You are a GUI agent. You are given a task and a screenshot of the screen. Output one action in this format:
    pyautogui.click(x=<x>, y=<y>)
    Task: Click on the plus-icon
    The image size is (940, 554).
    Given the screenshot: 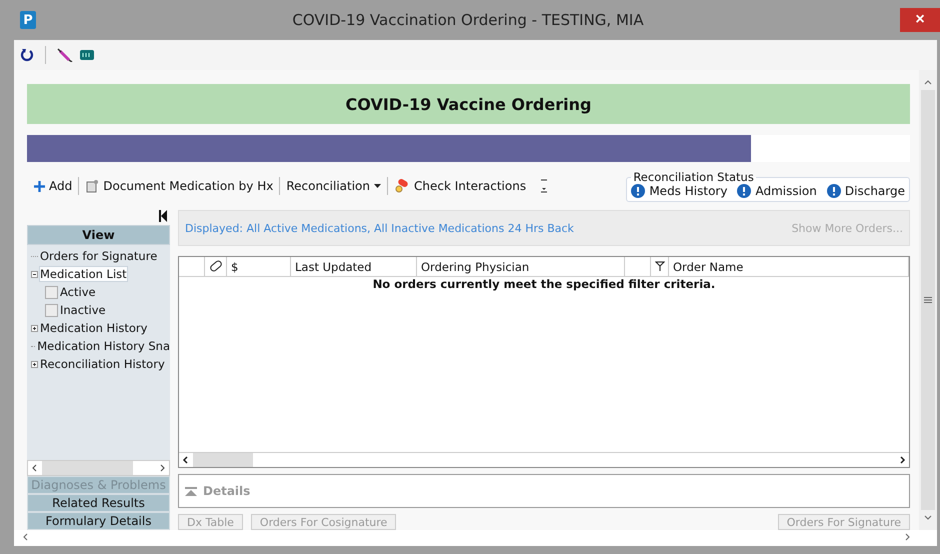 What is the action you would take?
    pyautogui.click(x=39, y=186)
    